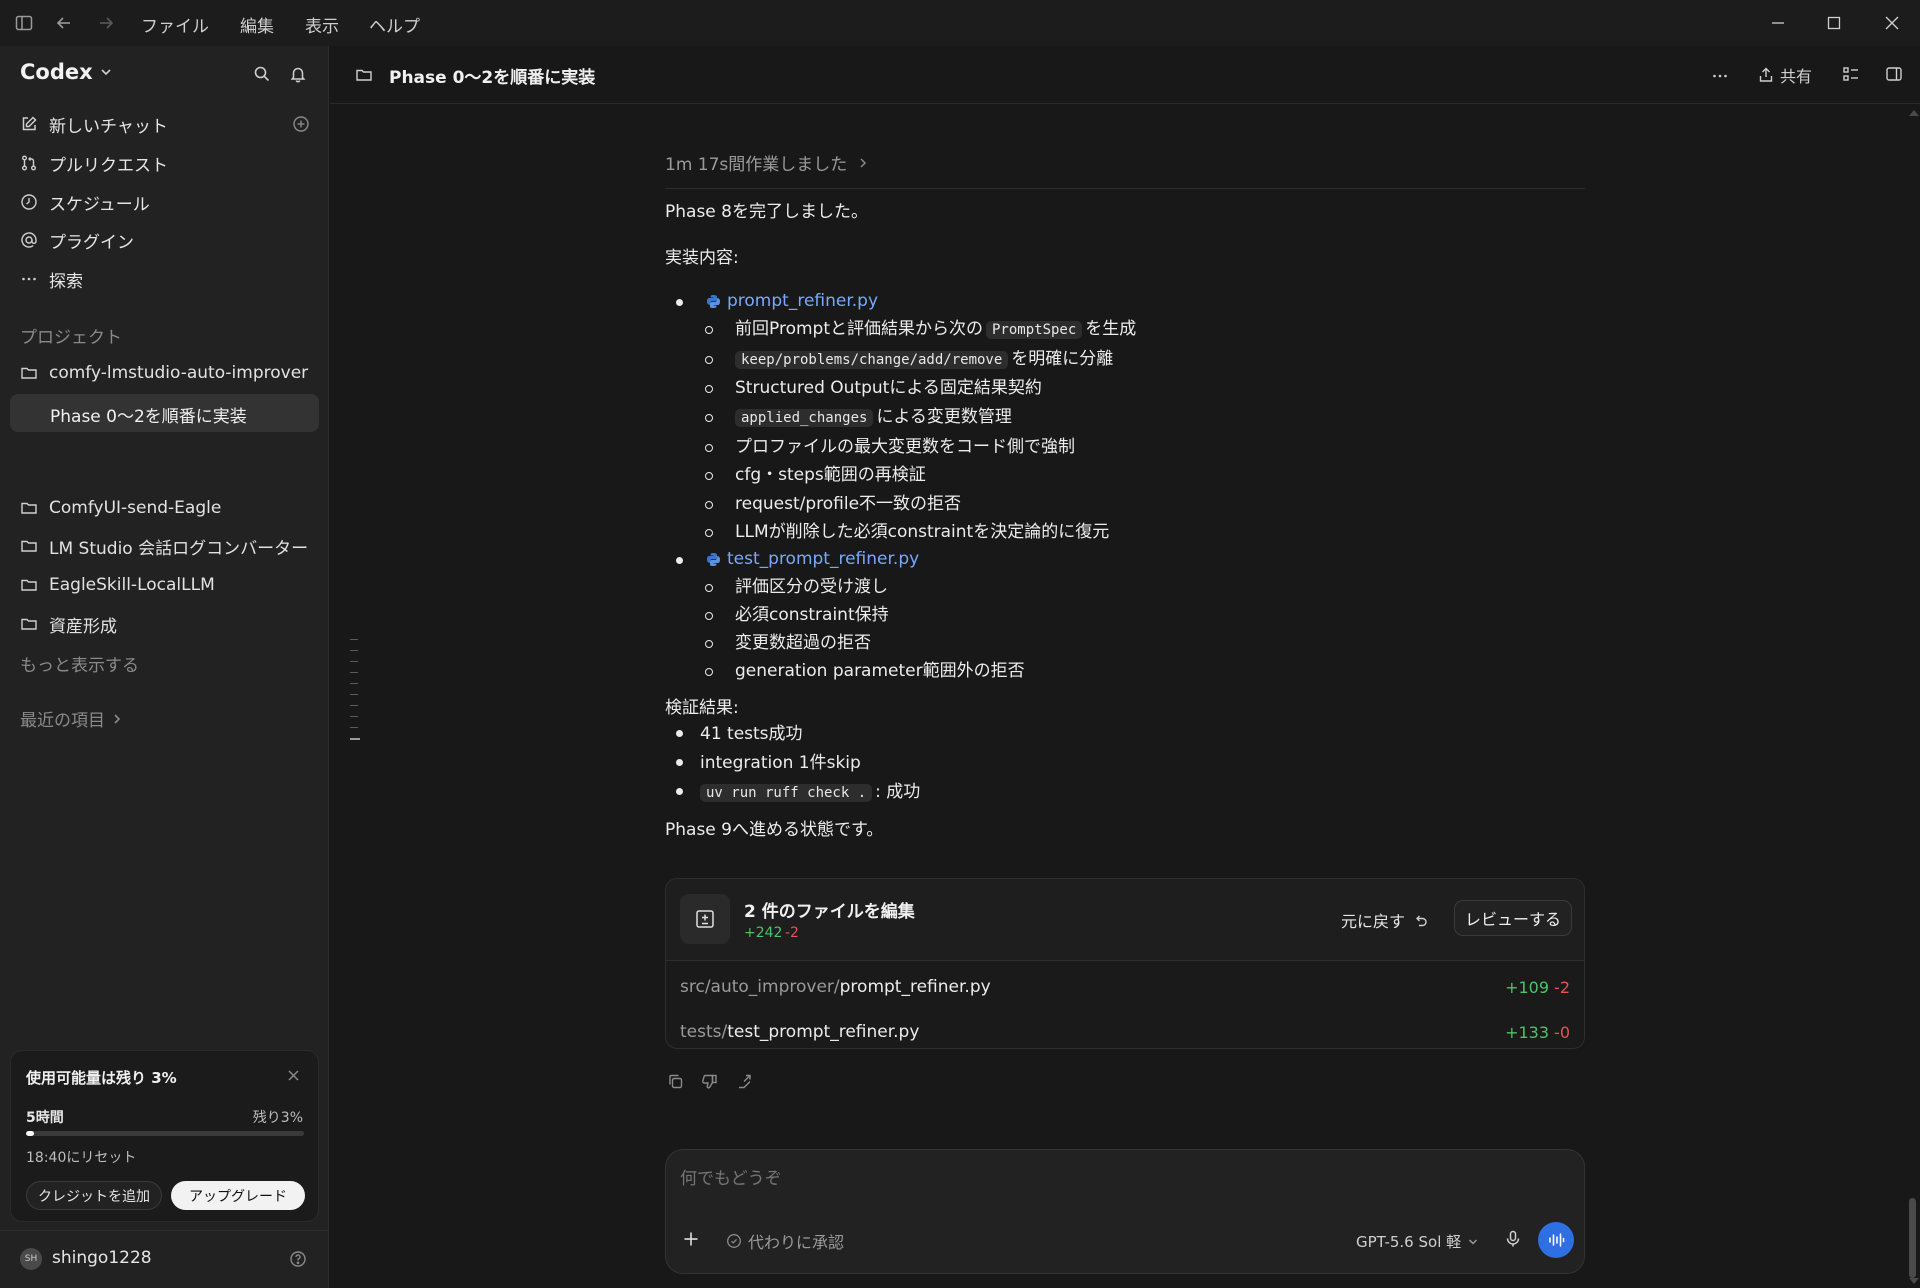 This screenshot has width=1920, height=1288. What do you see at coordinates (1894, 74) in the screenshot?
I see `panel-toggle-icon` at bounding box center [1894, 74].